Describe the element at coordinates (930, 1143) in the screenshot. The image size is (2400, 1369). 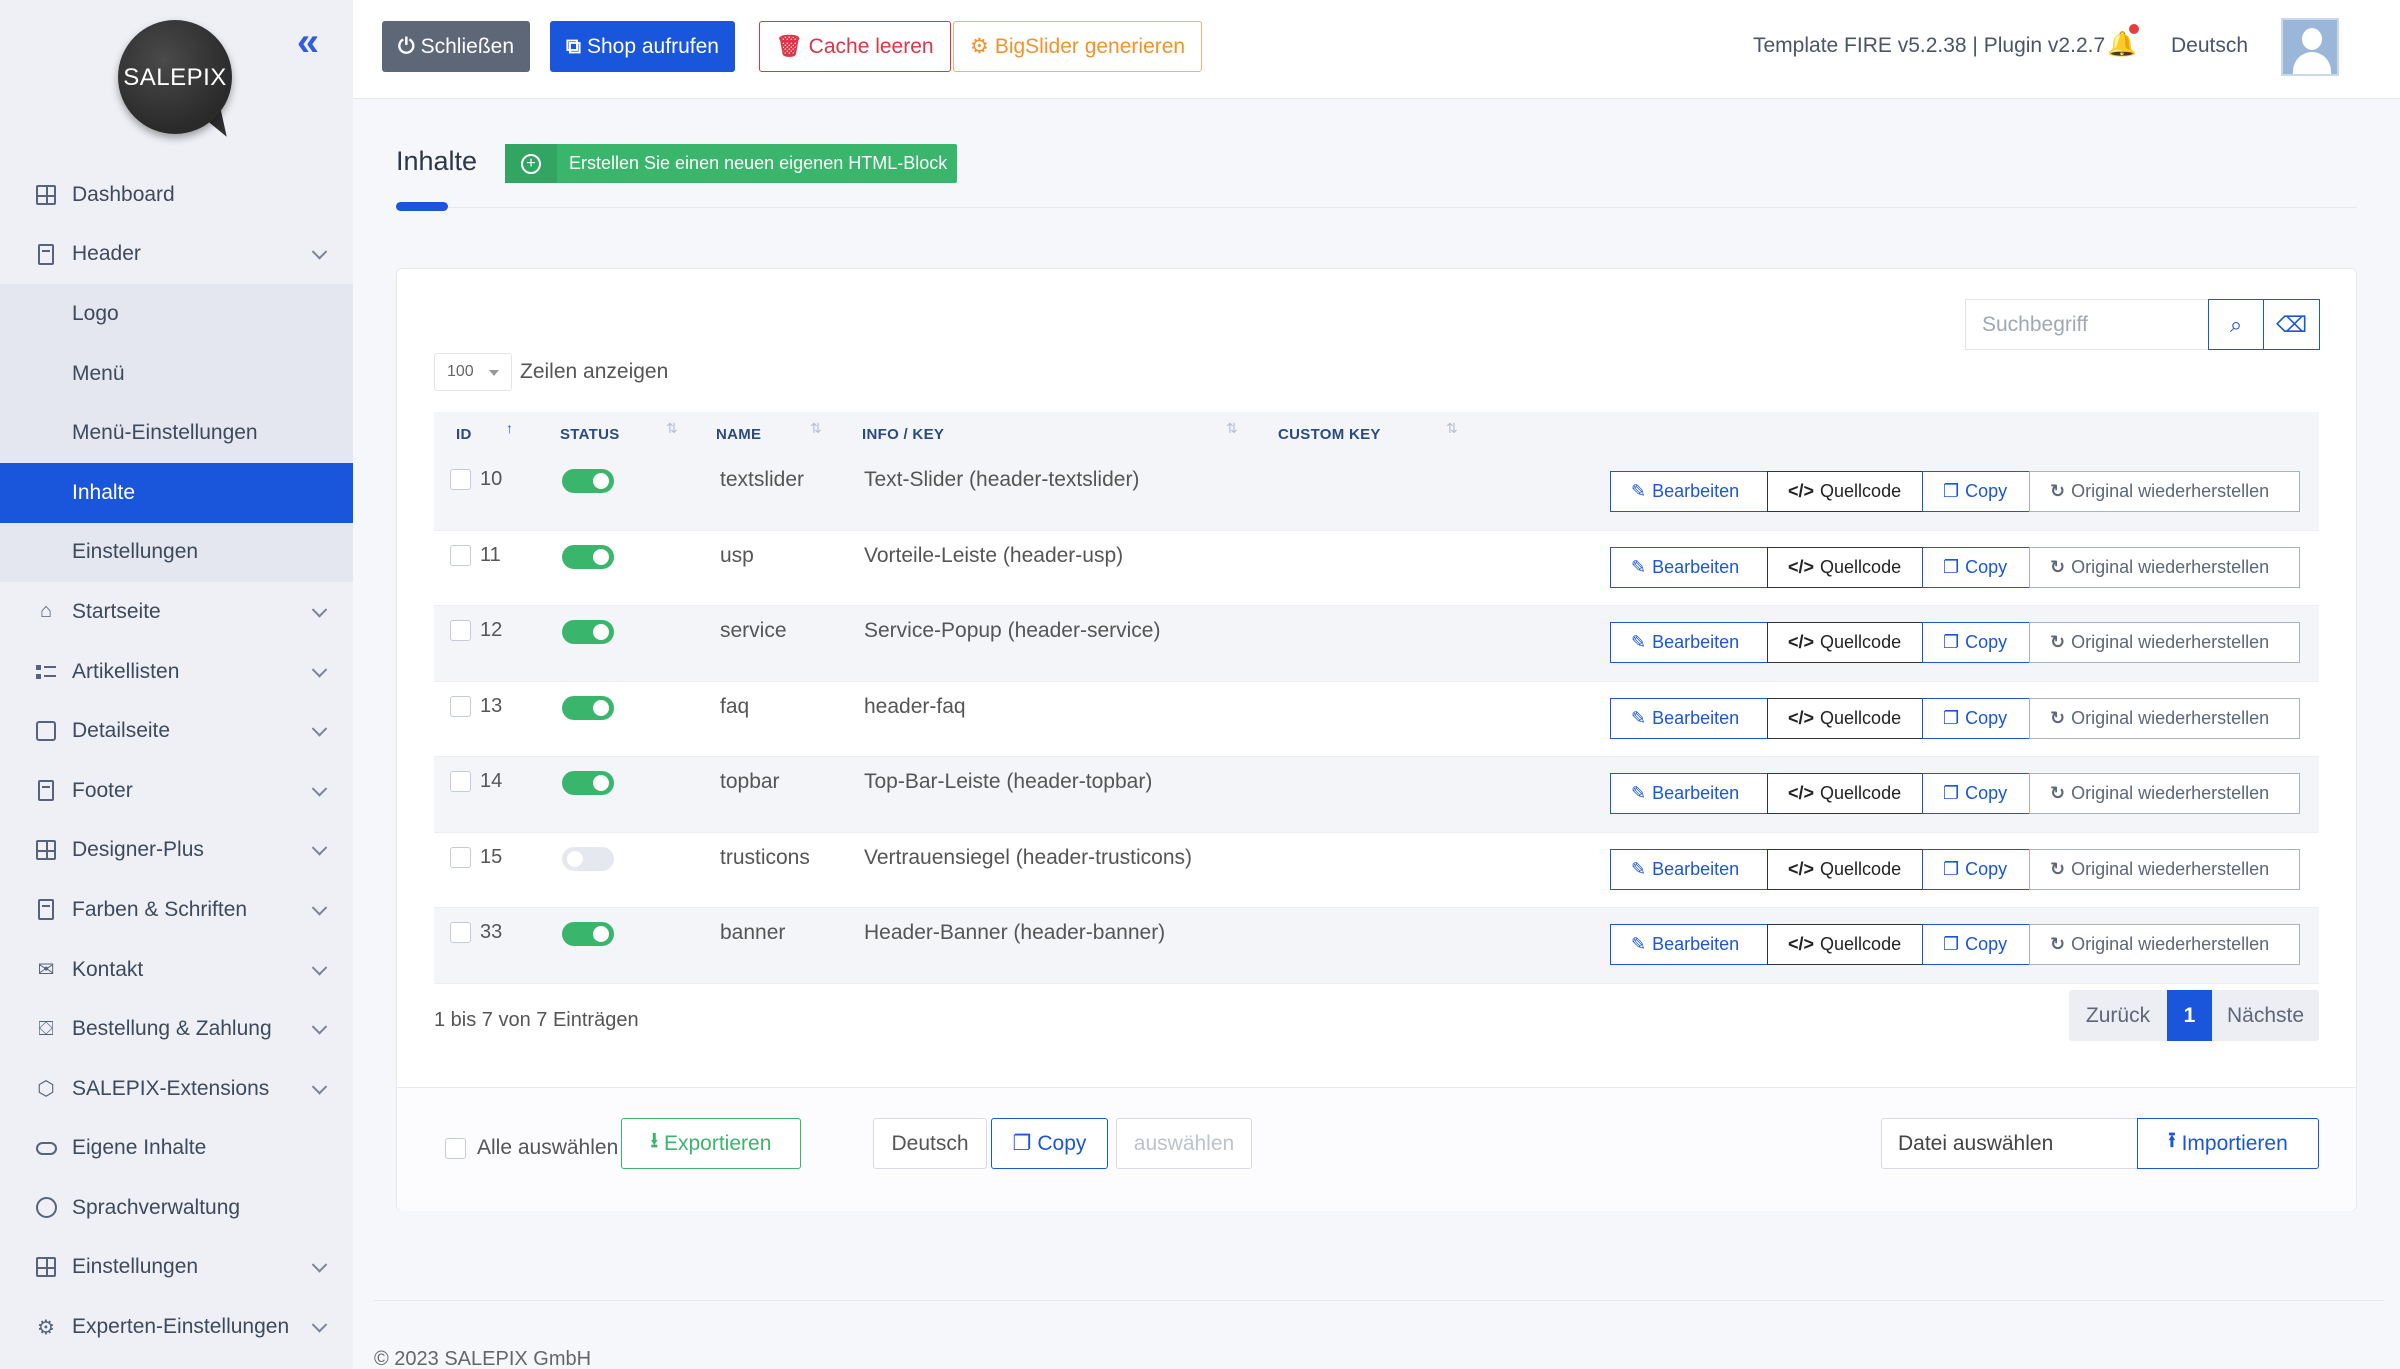
I see `language-select: Deutsch` at that location.